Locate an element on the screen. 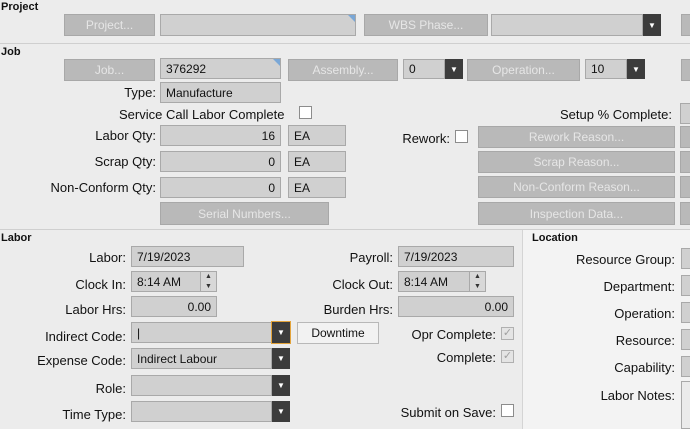 Image resolution: width=690 pixels, height=429 pixels. setup-complete-label: Setup % Complete: is located at coordinates (615, 114).